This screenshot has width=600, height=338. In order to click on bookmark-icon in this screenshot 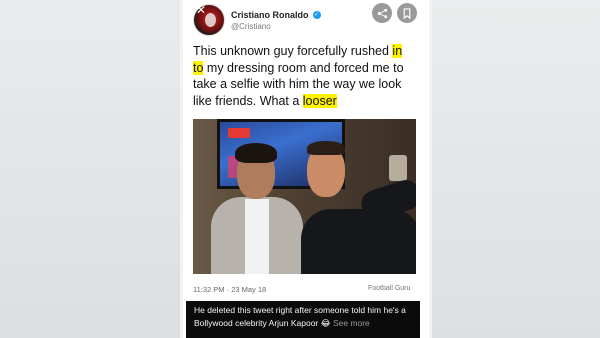, I will do `click(407, 13)`.